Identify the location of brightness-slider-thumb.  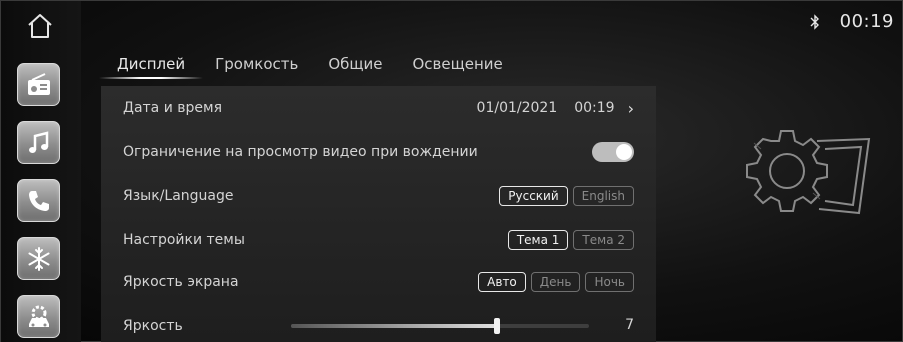
(496, 326).